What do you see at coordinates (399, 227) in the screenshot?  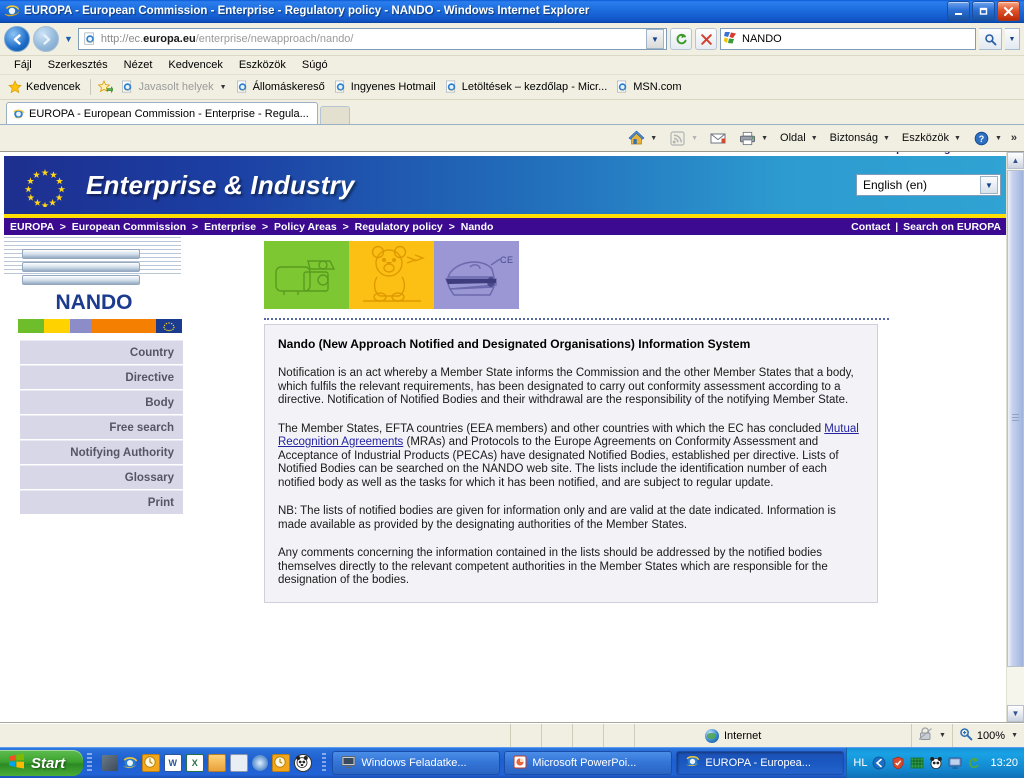 I see `breadcrumb-item-regulatory-policy: Regulatory policy` at bounding box center [399, 227].